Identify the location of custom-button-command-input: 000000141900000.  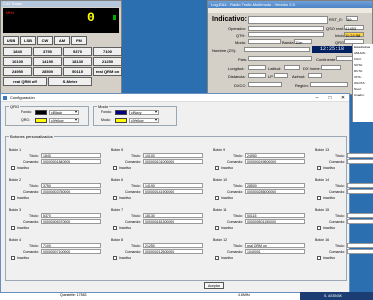
(173, 191).